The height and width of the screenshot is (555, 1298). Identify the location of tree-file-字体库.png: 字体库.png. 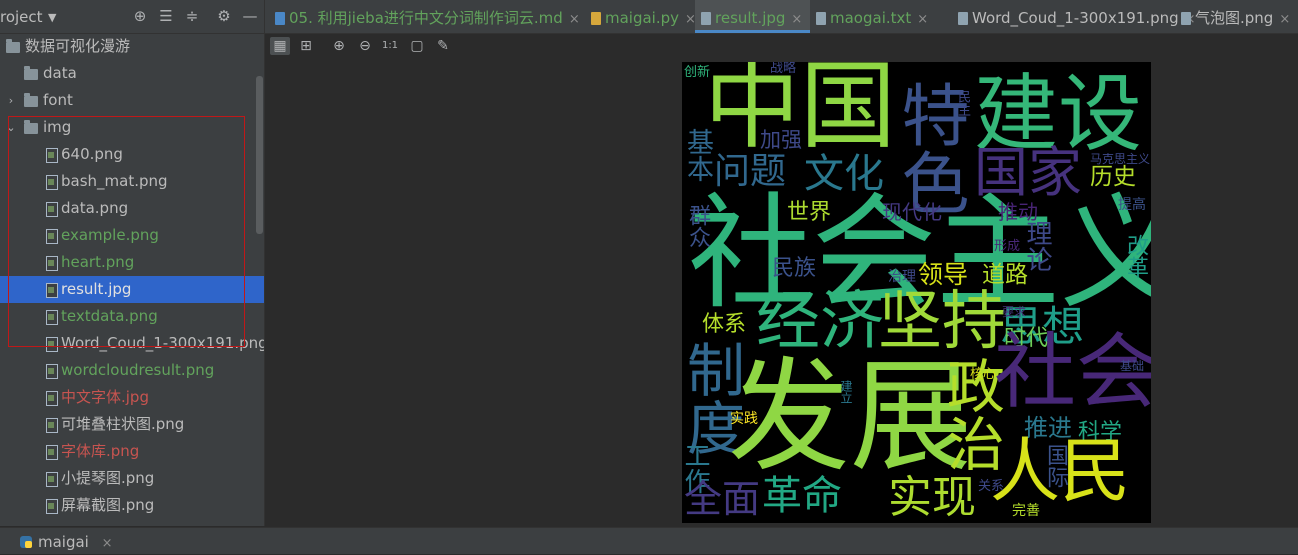
(132, 451).